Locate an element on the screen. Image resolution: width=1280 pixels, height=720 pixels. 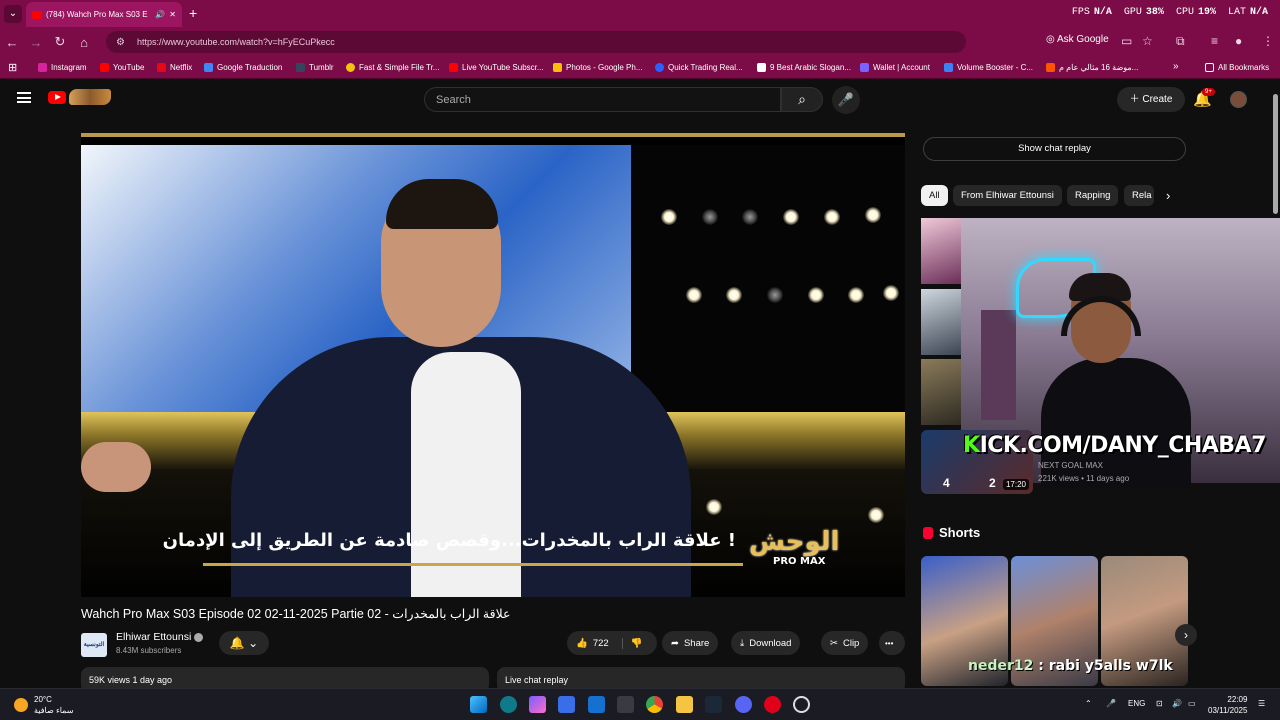
new-tab-button: + is located at coordinates (193, 13).